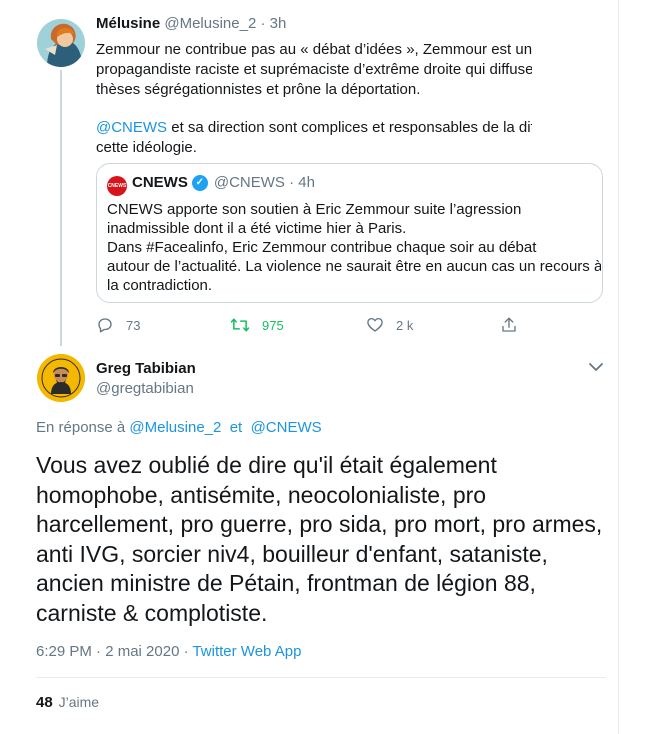  I want to click on like-action: 2 k, so click(389, 325).